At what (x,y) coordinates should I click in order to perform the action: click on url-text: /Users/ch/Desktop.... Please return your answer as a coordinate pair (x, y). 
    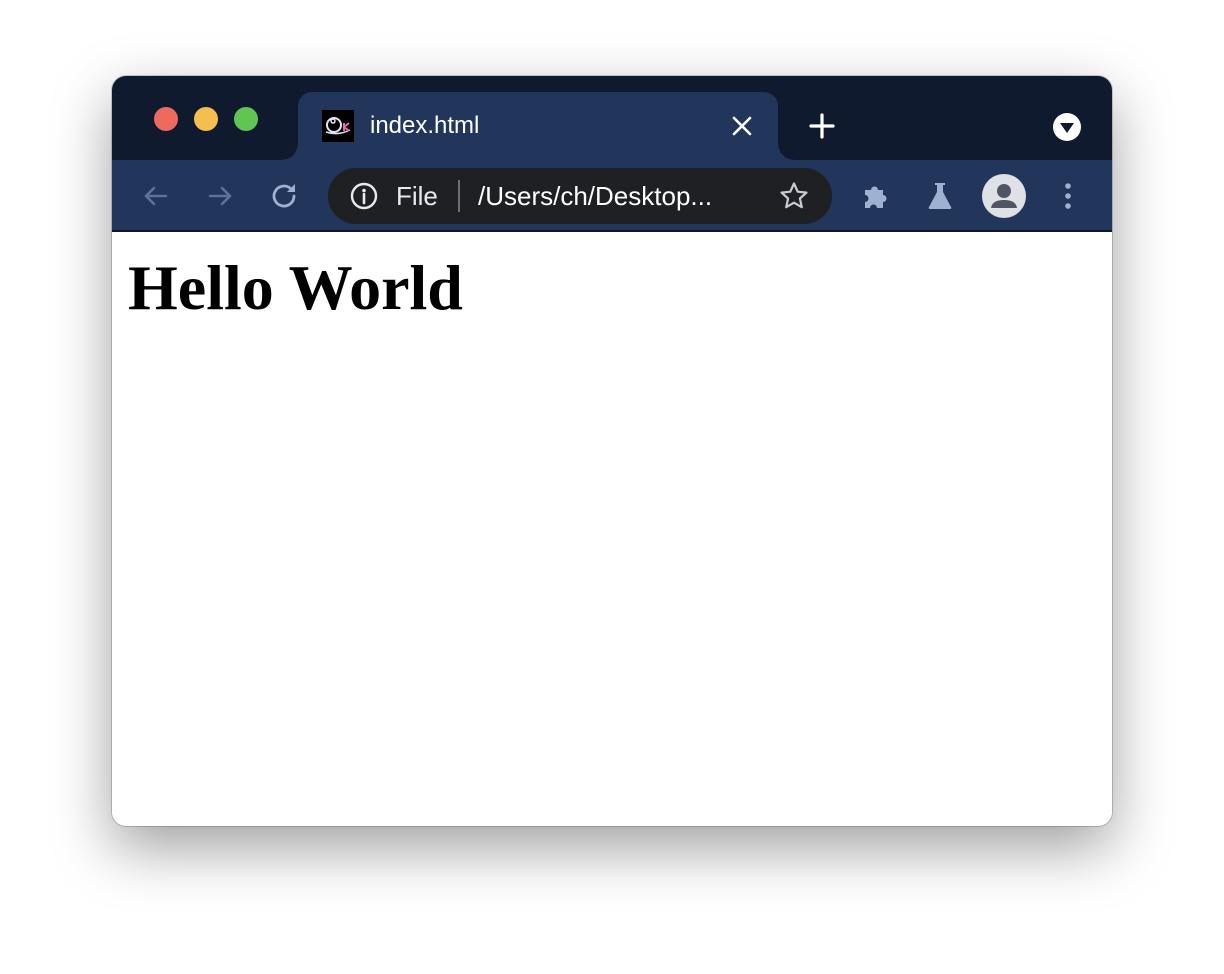
    Looking at the image, I should click on (613, 196).